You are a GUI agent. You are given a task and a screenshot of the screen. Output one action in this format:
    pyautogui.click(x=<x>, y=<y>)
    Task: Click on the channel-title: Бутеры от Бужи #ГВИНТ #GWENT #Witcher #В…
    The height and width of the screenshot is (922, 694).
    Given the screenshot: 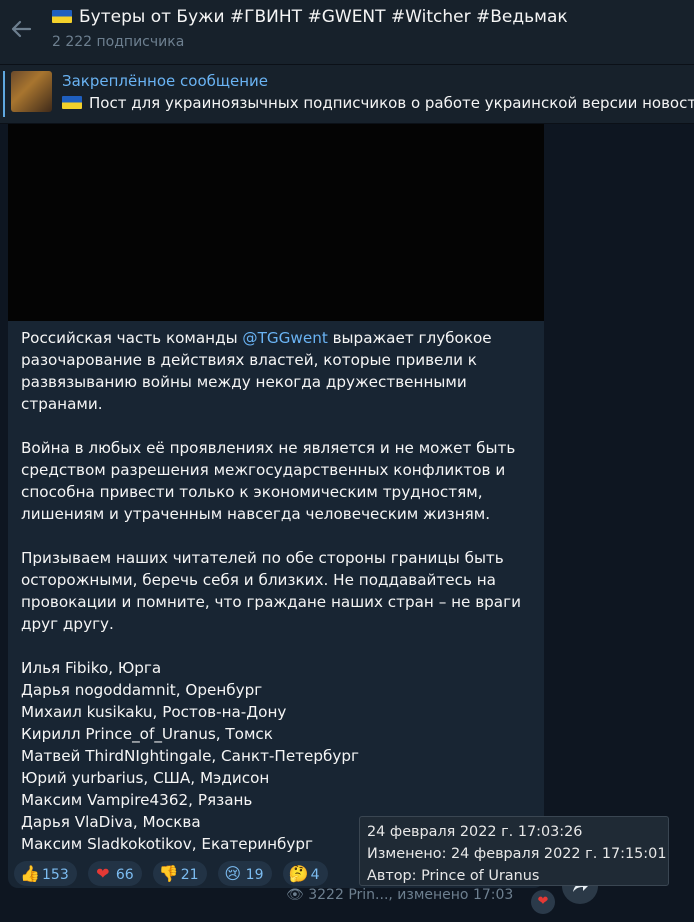 What is the action you would take?
    pyautogui.click(x=310, y=17)
    